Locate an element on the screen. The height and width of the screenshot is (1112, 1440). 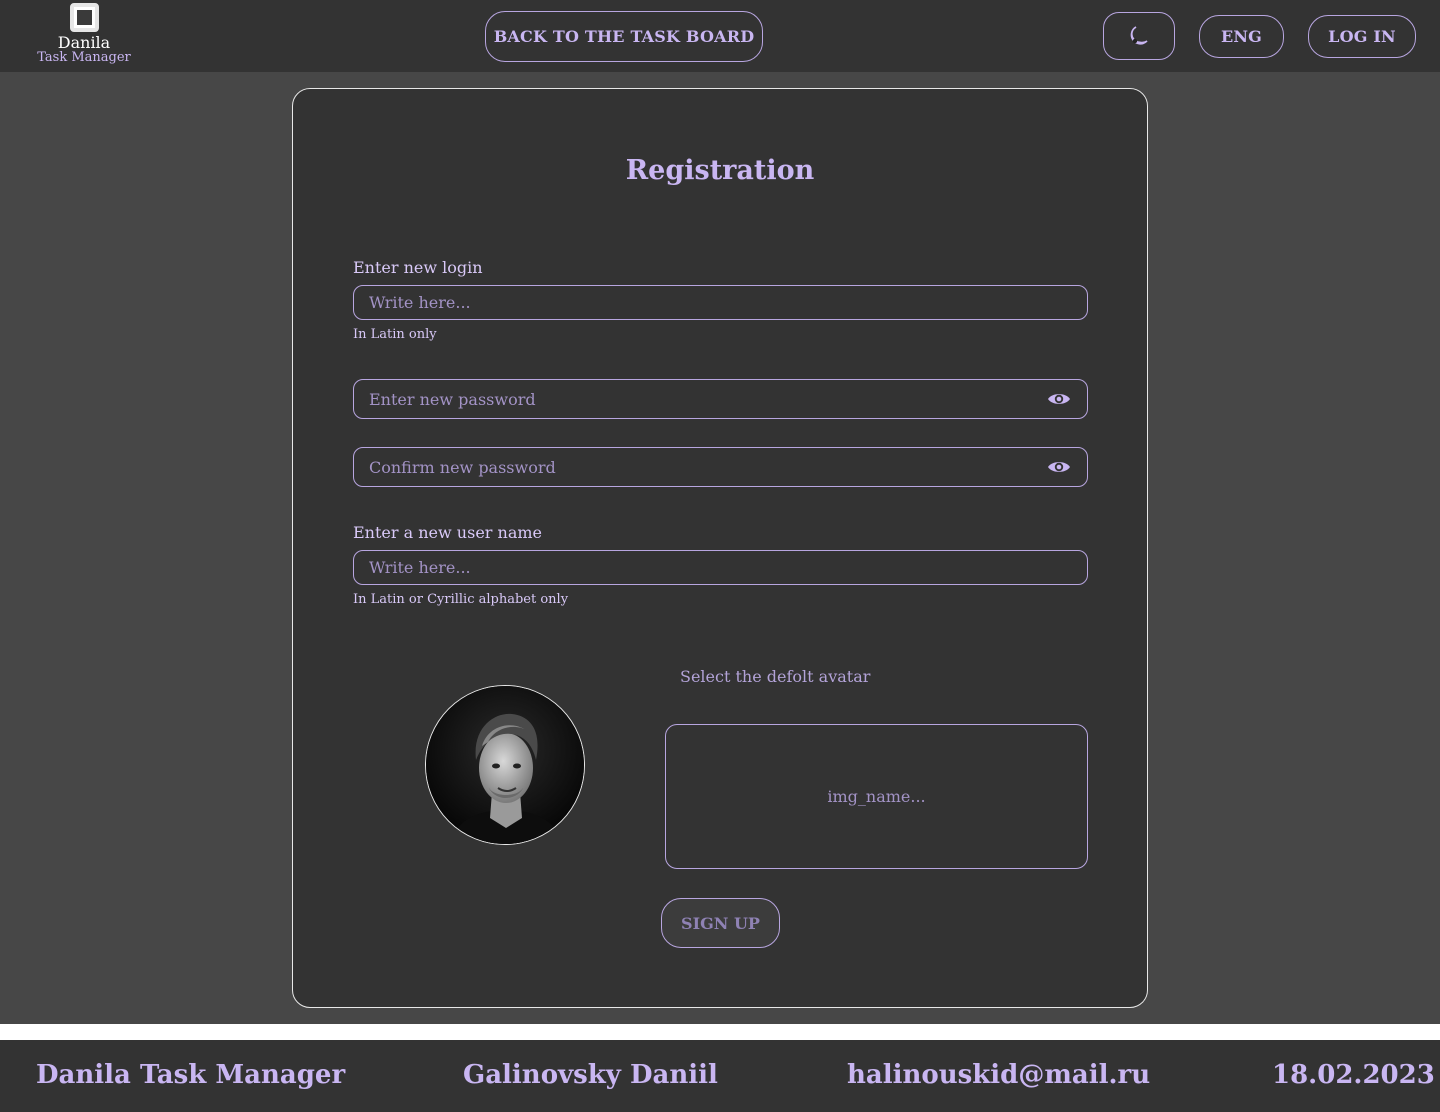
logo-title: Danila is located at coordinates (84, 42).